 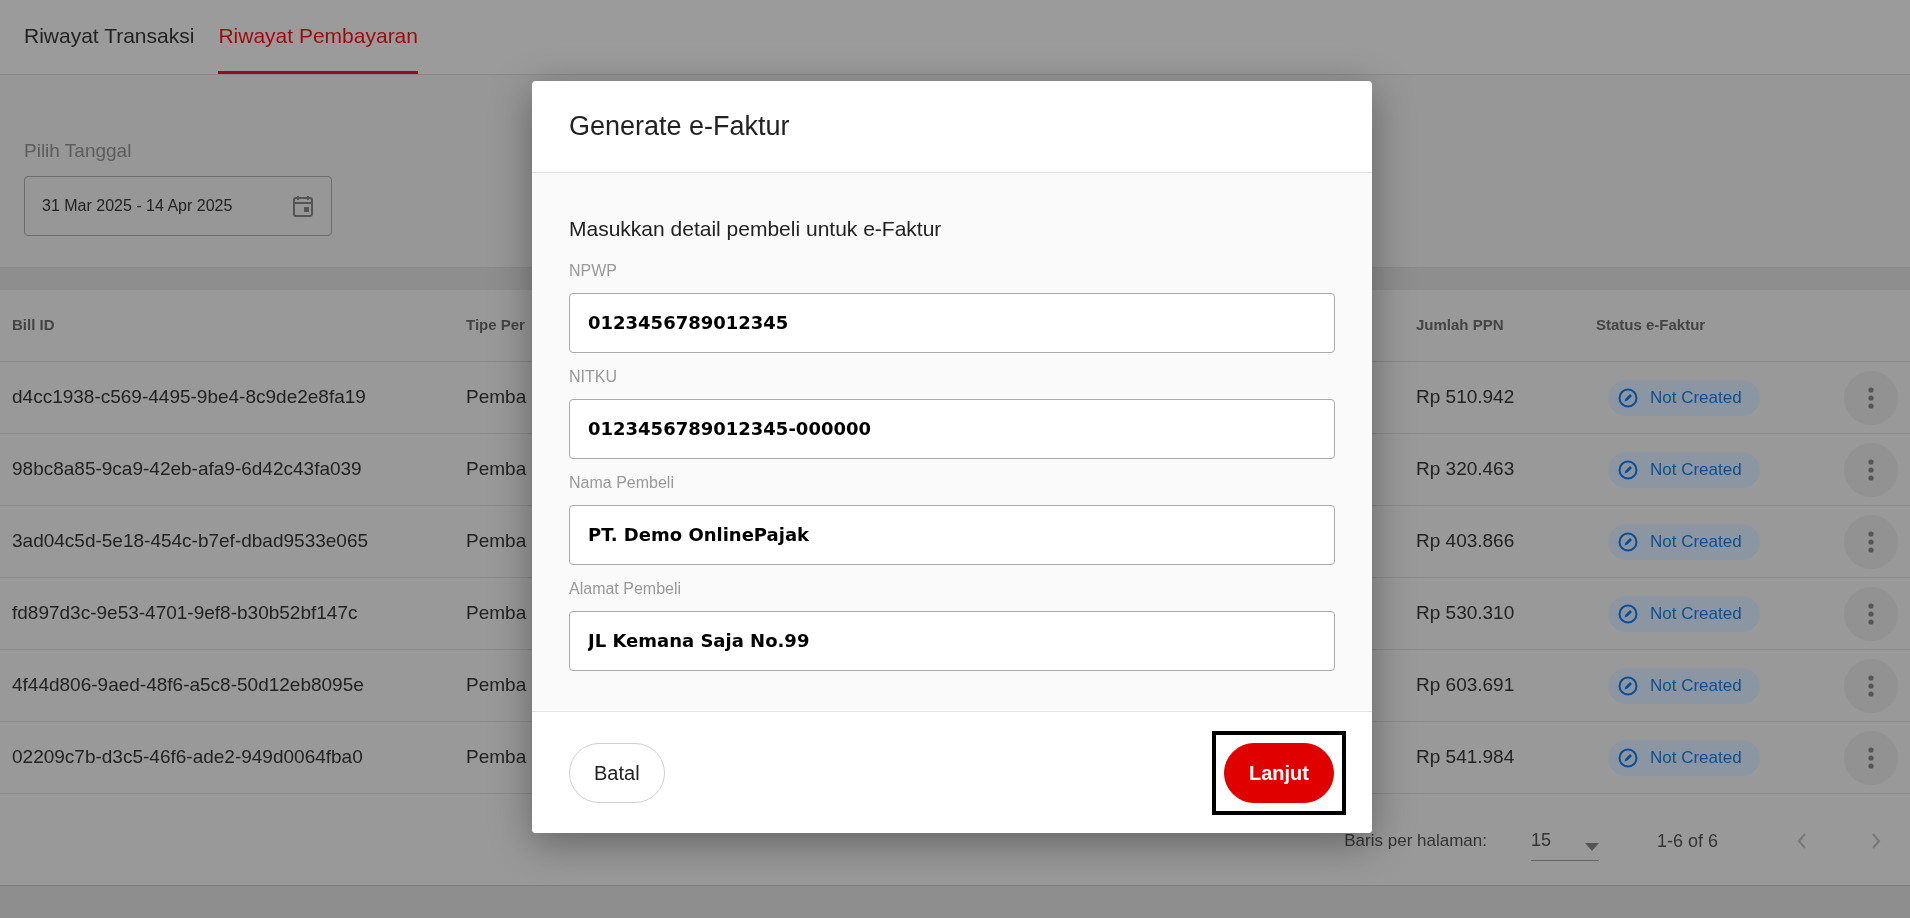 What do you see at coordinates (1591, 846) in the screenshot?
I see `caret-icon` at bounding box center [1591, 846].